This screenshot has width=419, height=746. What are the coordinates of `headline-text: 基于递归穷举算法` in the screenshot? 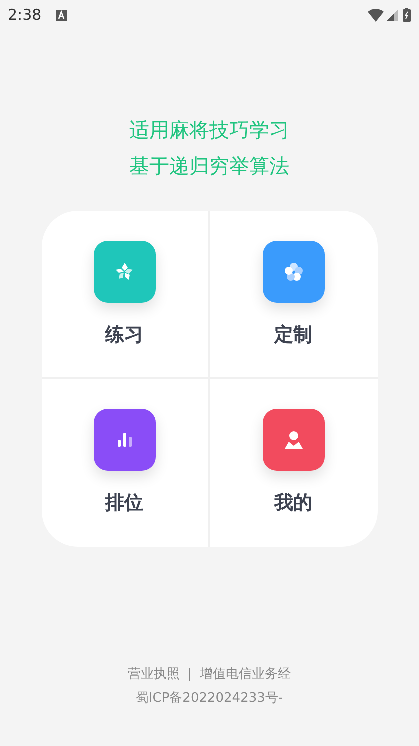 It's located at (210, 166).